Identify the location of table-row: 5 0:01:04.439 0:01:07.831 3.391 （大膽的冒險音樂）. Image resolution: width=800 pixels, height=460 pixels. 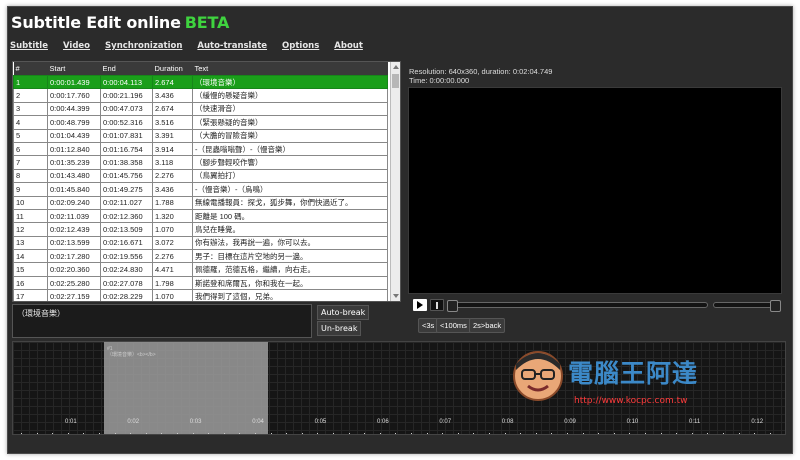
(200, 135).